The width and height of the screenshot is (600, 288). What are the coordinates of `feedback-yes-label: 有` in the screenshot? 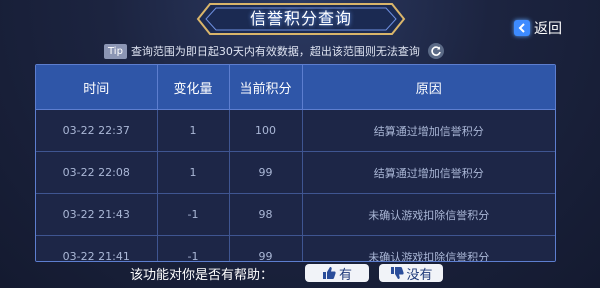 It's located at (346, 275).